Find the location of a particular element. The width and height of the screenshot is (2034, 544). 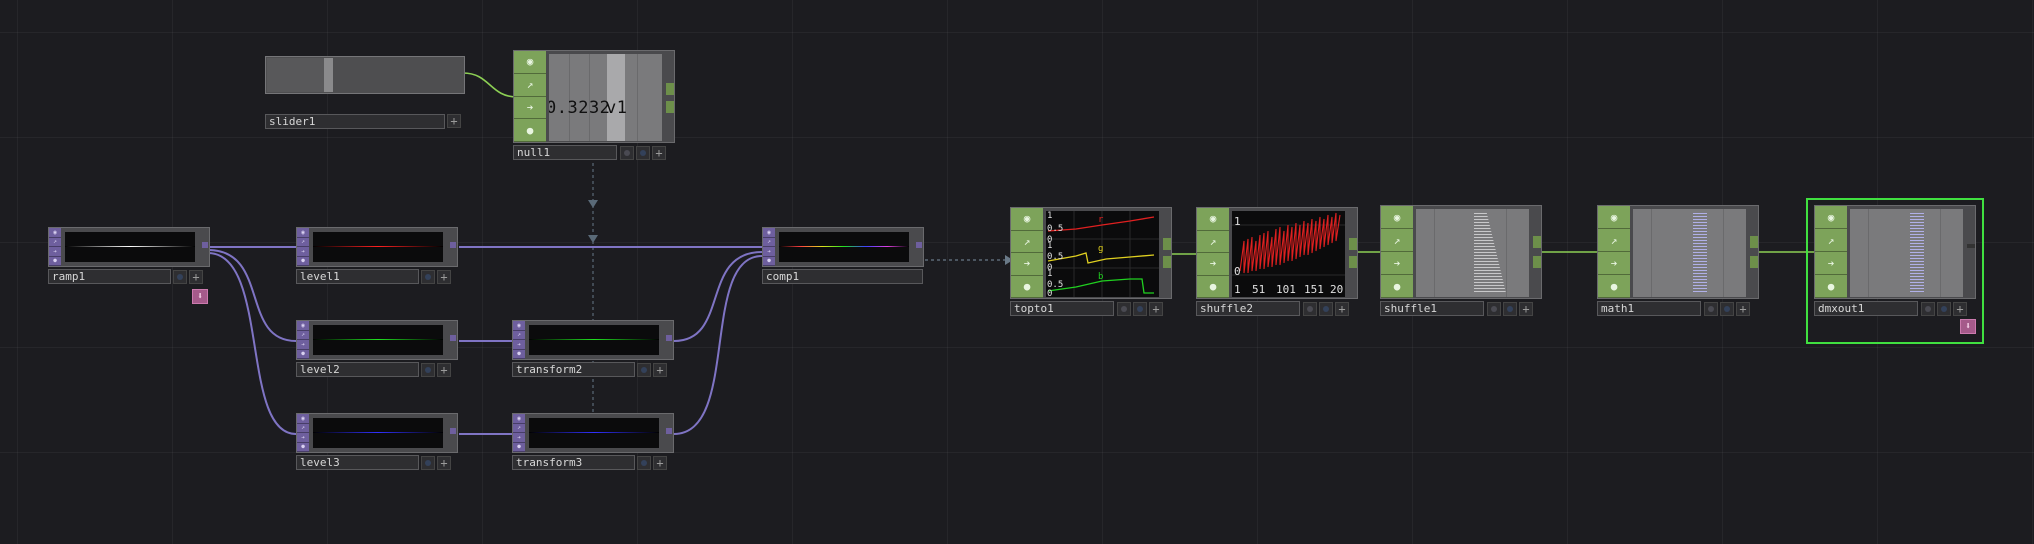

node-shuffle1: ◉ ↗ ➔ ● shuffle1 is located at coordinates (1461, 262).